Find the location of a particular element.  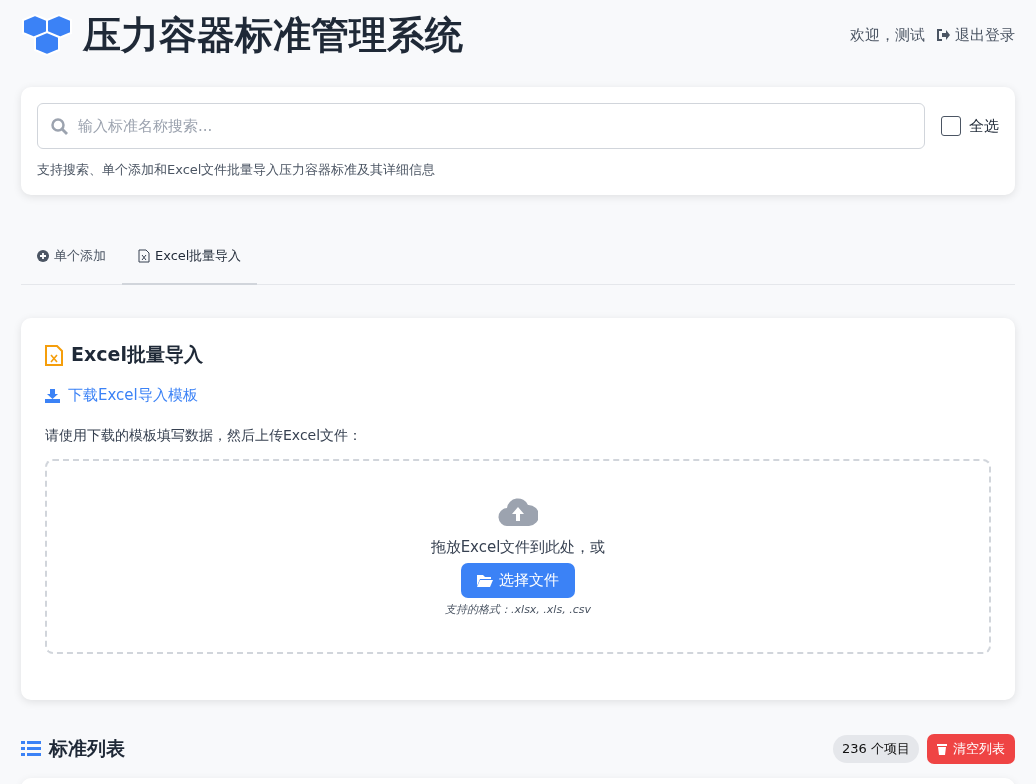

app-title: 压力容器标准管理系统 is located at coordinates (273, 35).